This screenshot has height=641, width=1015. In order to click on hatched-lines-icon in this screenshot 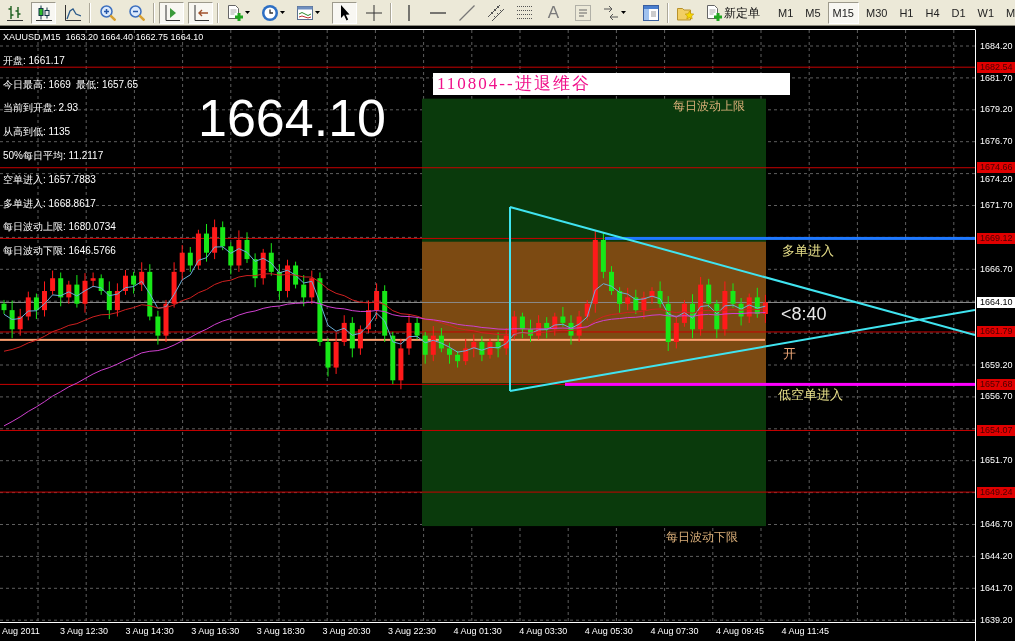, I will do `click(495, 12)`.